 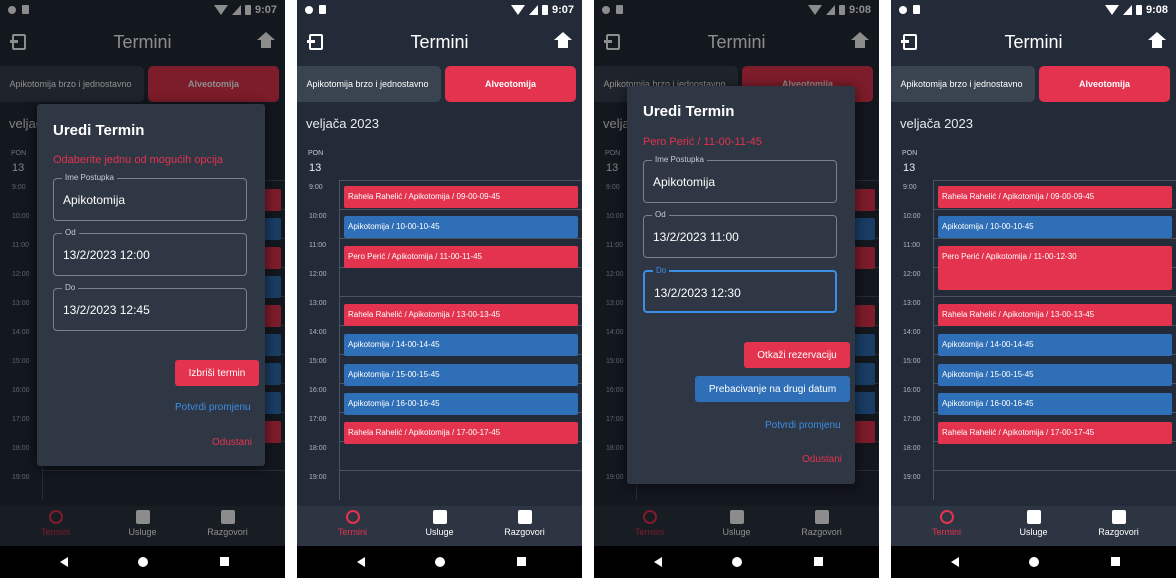 What do you see at coordinates (439, 44) in the screenshot?
I see `app-bar: Termini` at bounding box center [439, 44].